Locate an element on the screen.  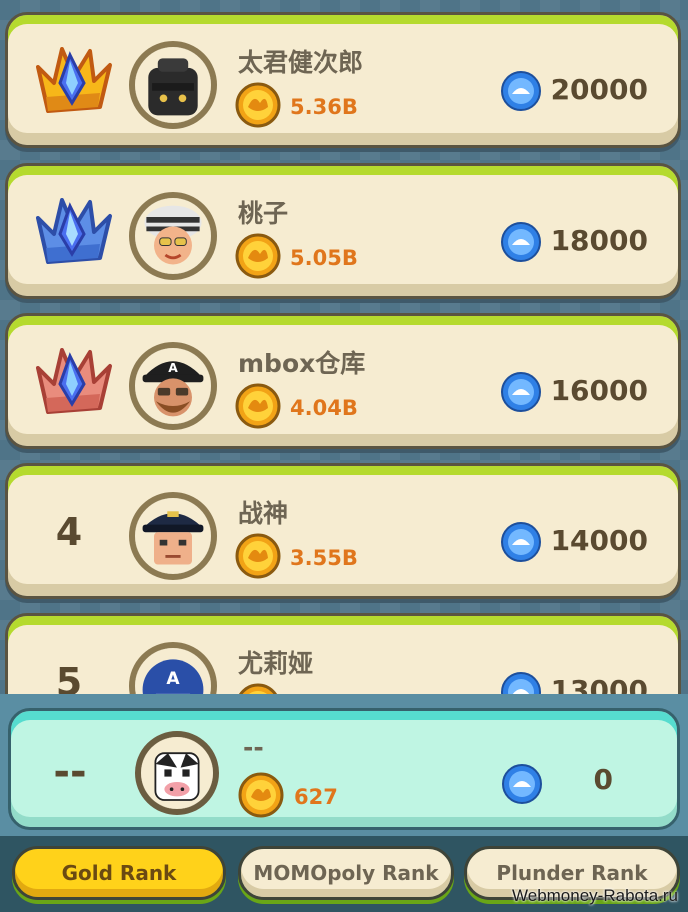
self-row: -- -- 627 0 is located at coordinates (344, 769).